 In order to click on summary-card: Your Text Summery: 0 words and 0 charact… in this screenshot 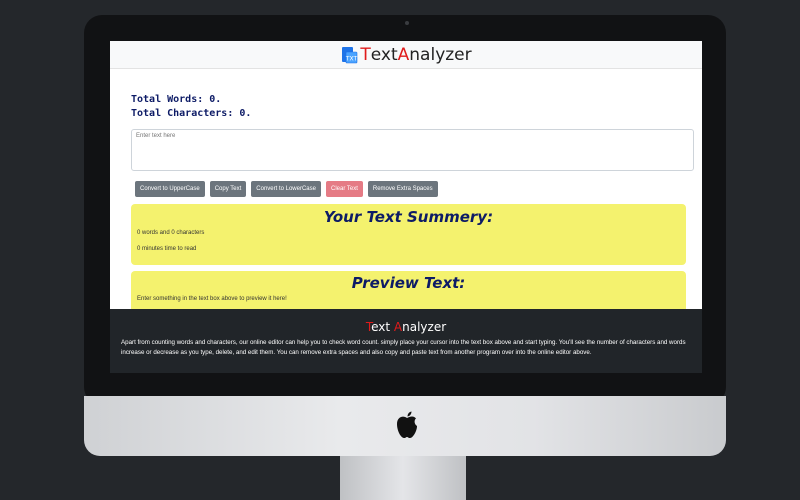, I will do `click(408, 234)`.